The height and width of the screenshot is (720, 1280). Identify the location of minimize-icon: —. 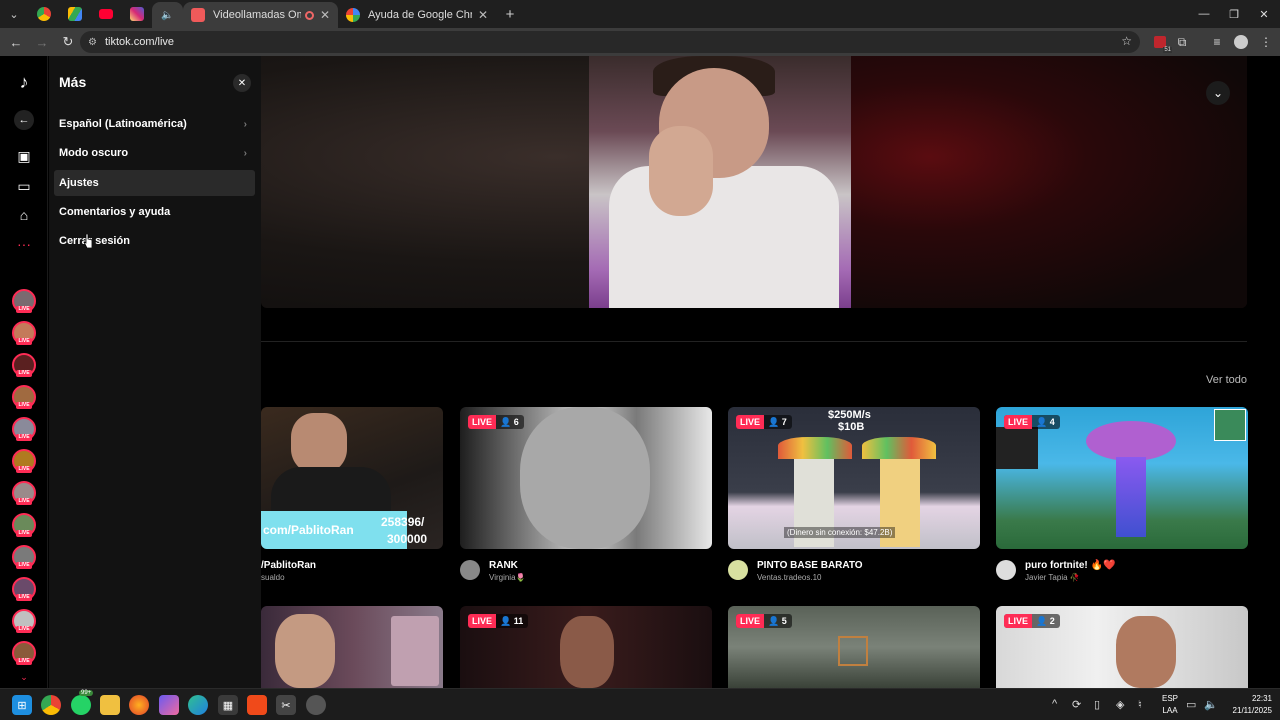
(1204, 14).